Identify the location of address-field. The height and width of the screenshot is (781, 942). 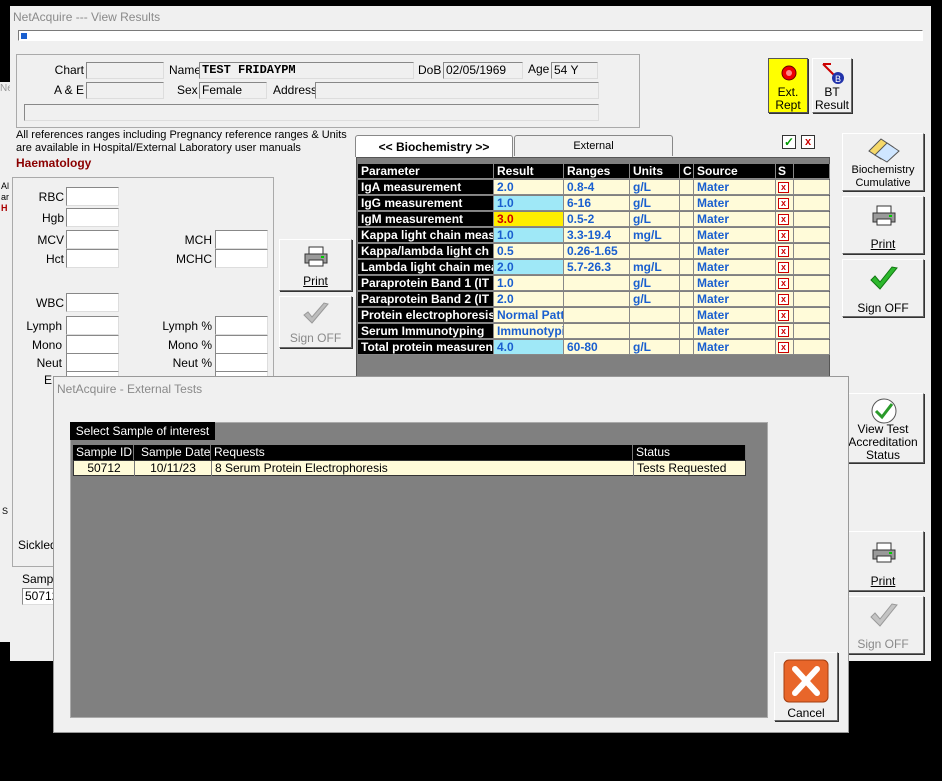
(457, 90).